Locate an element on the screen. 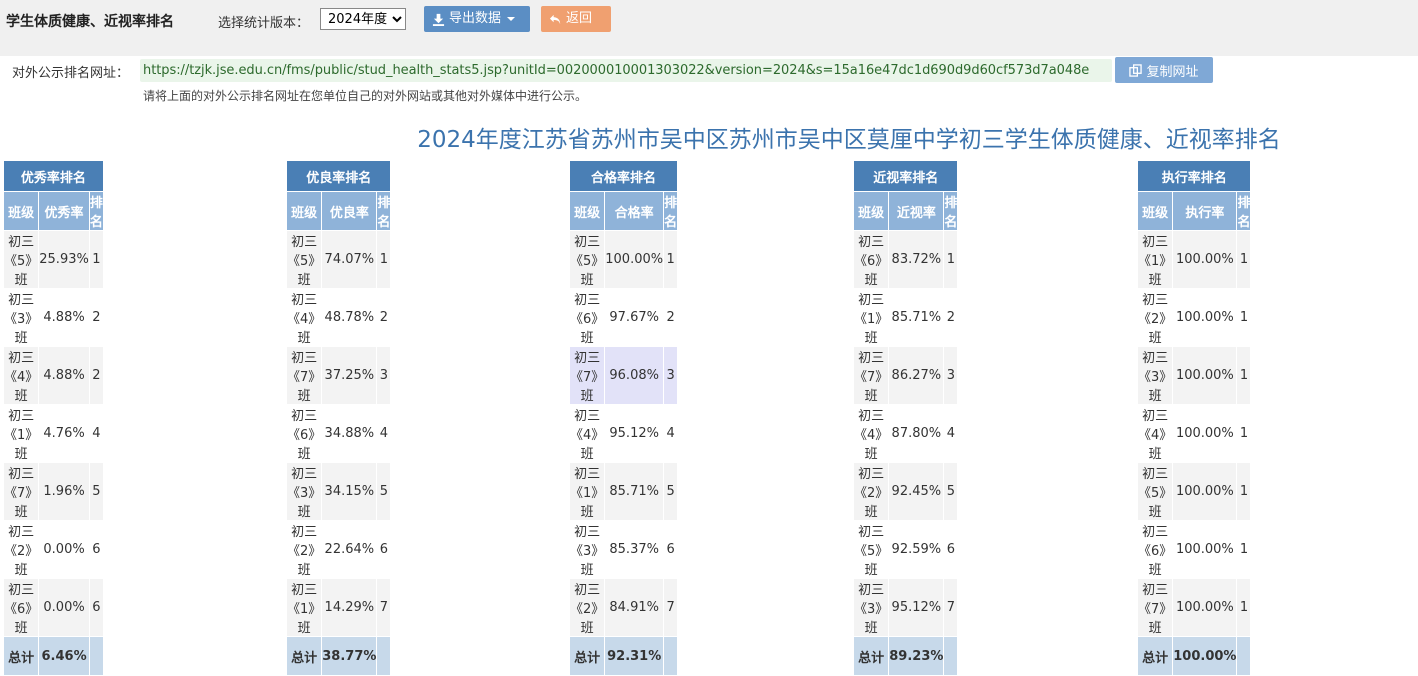 This screenshot has width=1418, height=676. table-row: 初三《1》班 85.71% 2 is located at coordinates (905, 317).